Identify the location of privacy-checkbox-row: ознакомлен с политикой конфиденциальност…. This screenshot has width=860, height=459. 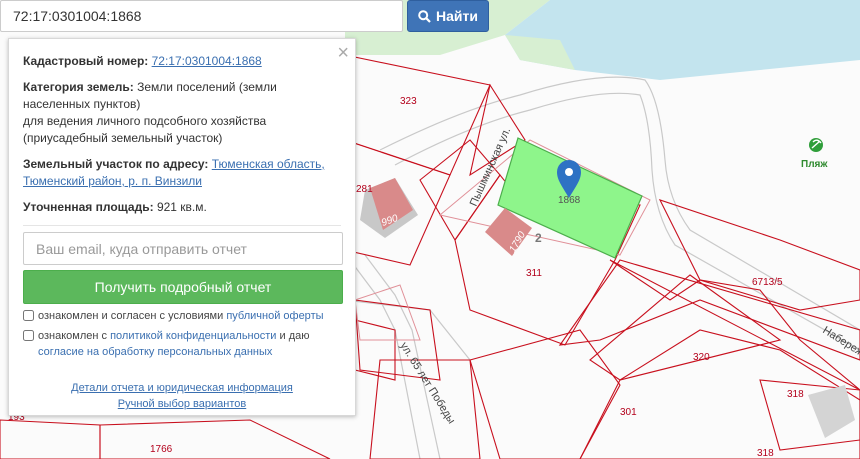
(182, 344).